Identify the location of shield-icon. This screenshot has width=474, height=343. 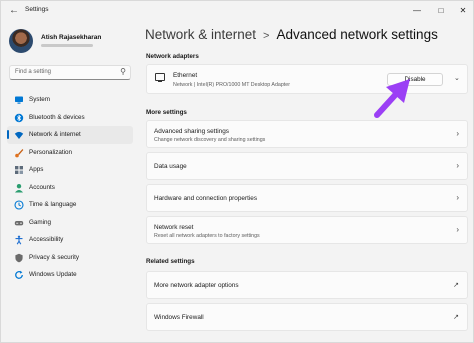
(19, 258).